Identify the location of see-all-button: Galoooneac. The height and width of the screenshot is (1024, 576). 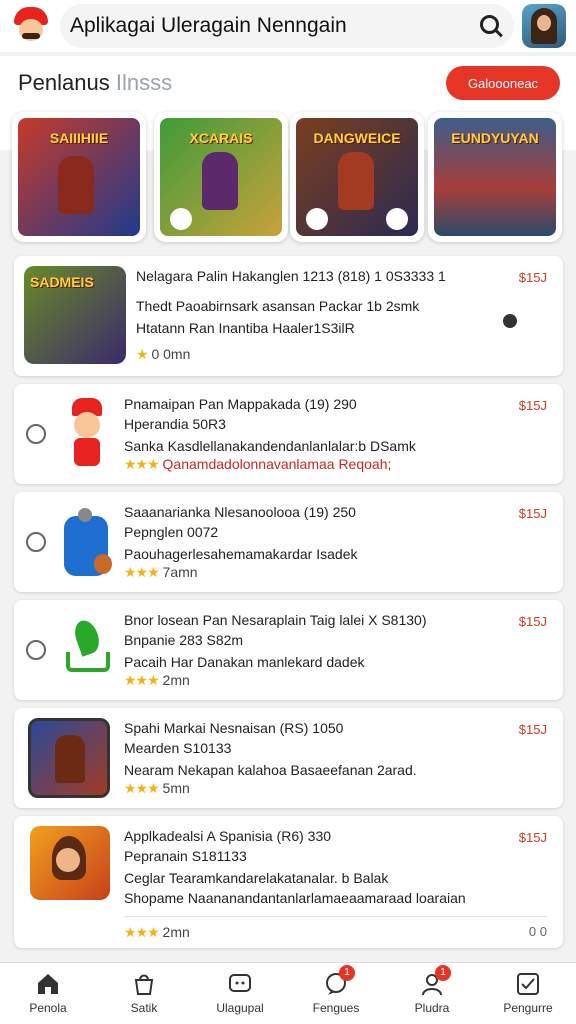
(503, 83).